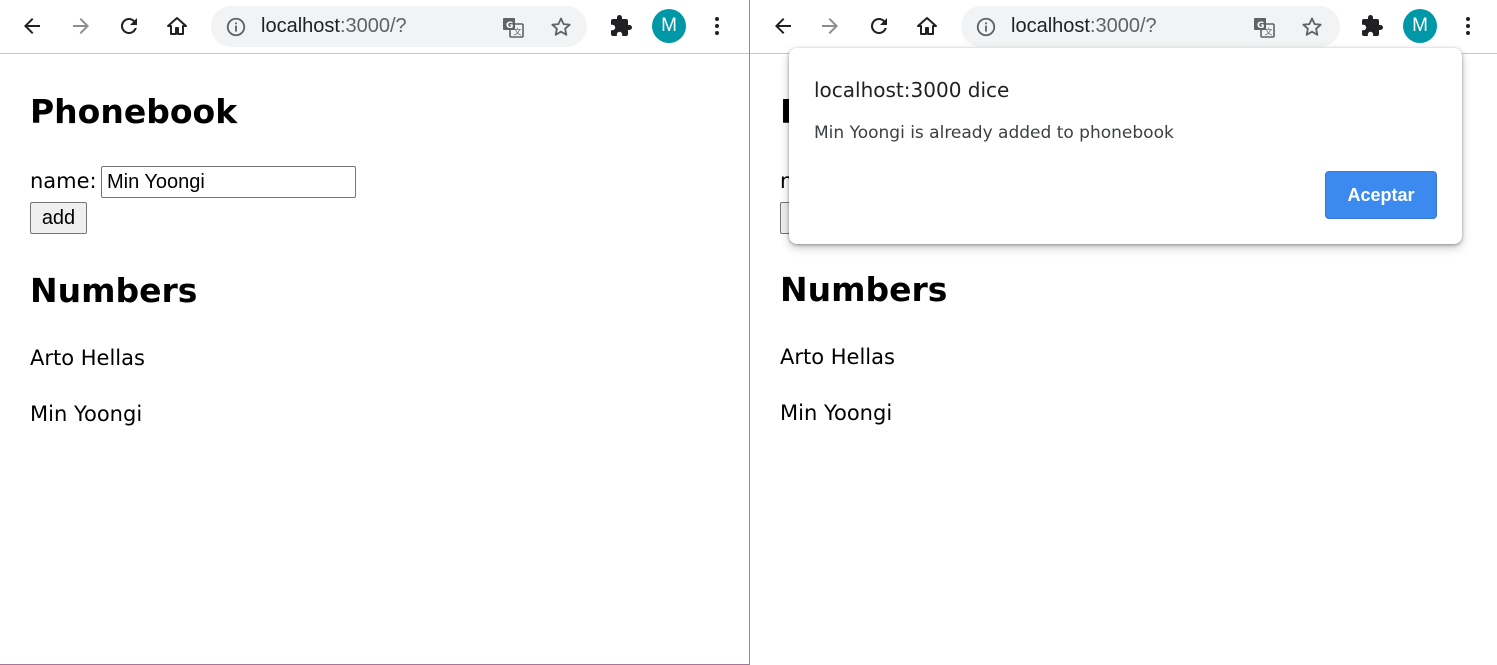  What do you see at coordinates (994, 133) in the screenshot?
I see `dialog-message: Min Yoongi is already added to phonebook` at bounding box center [994, 133].